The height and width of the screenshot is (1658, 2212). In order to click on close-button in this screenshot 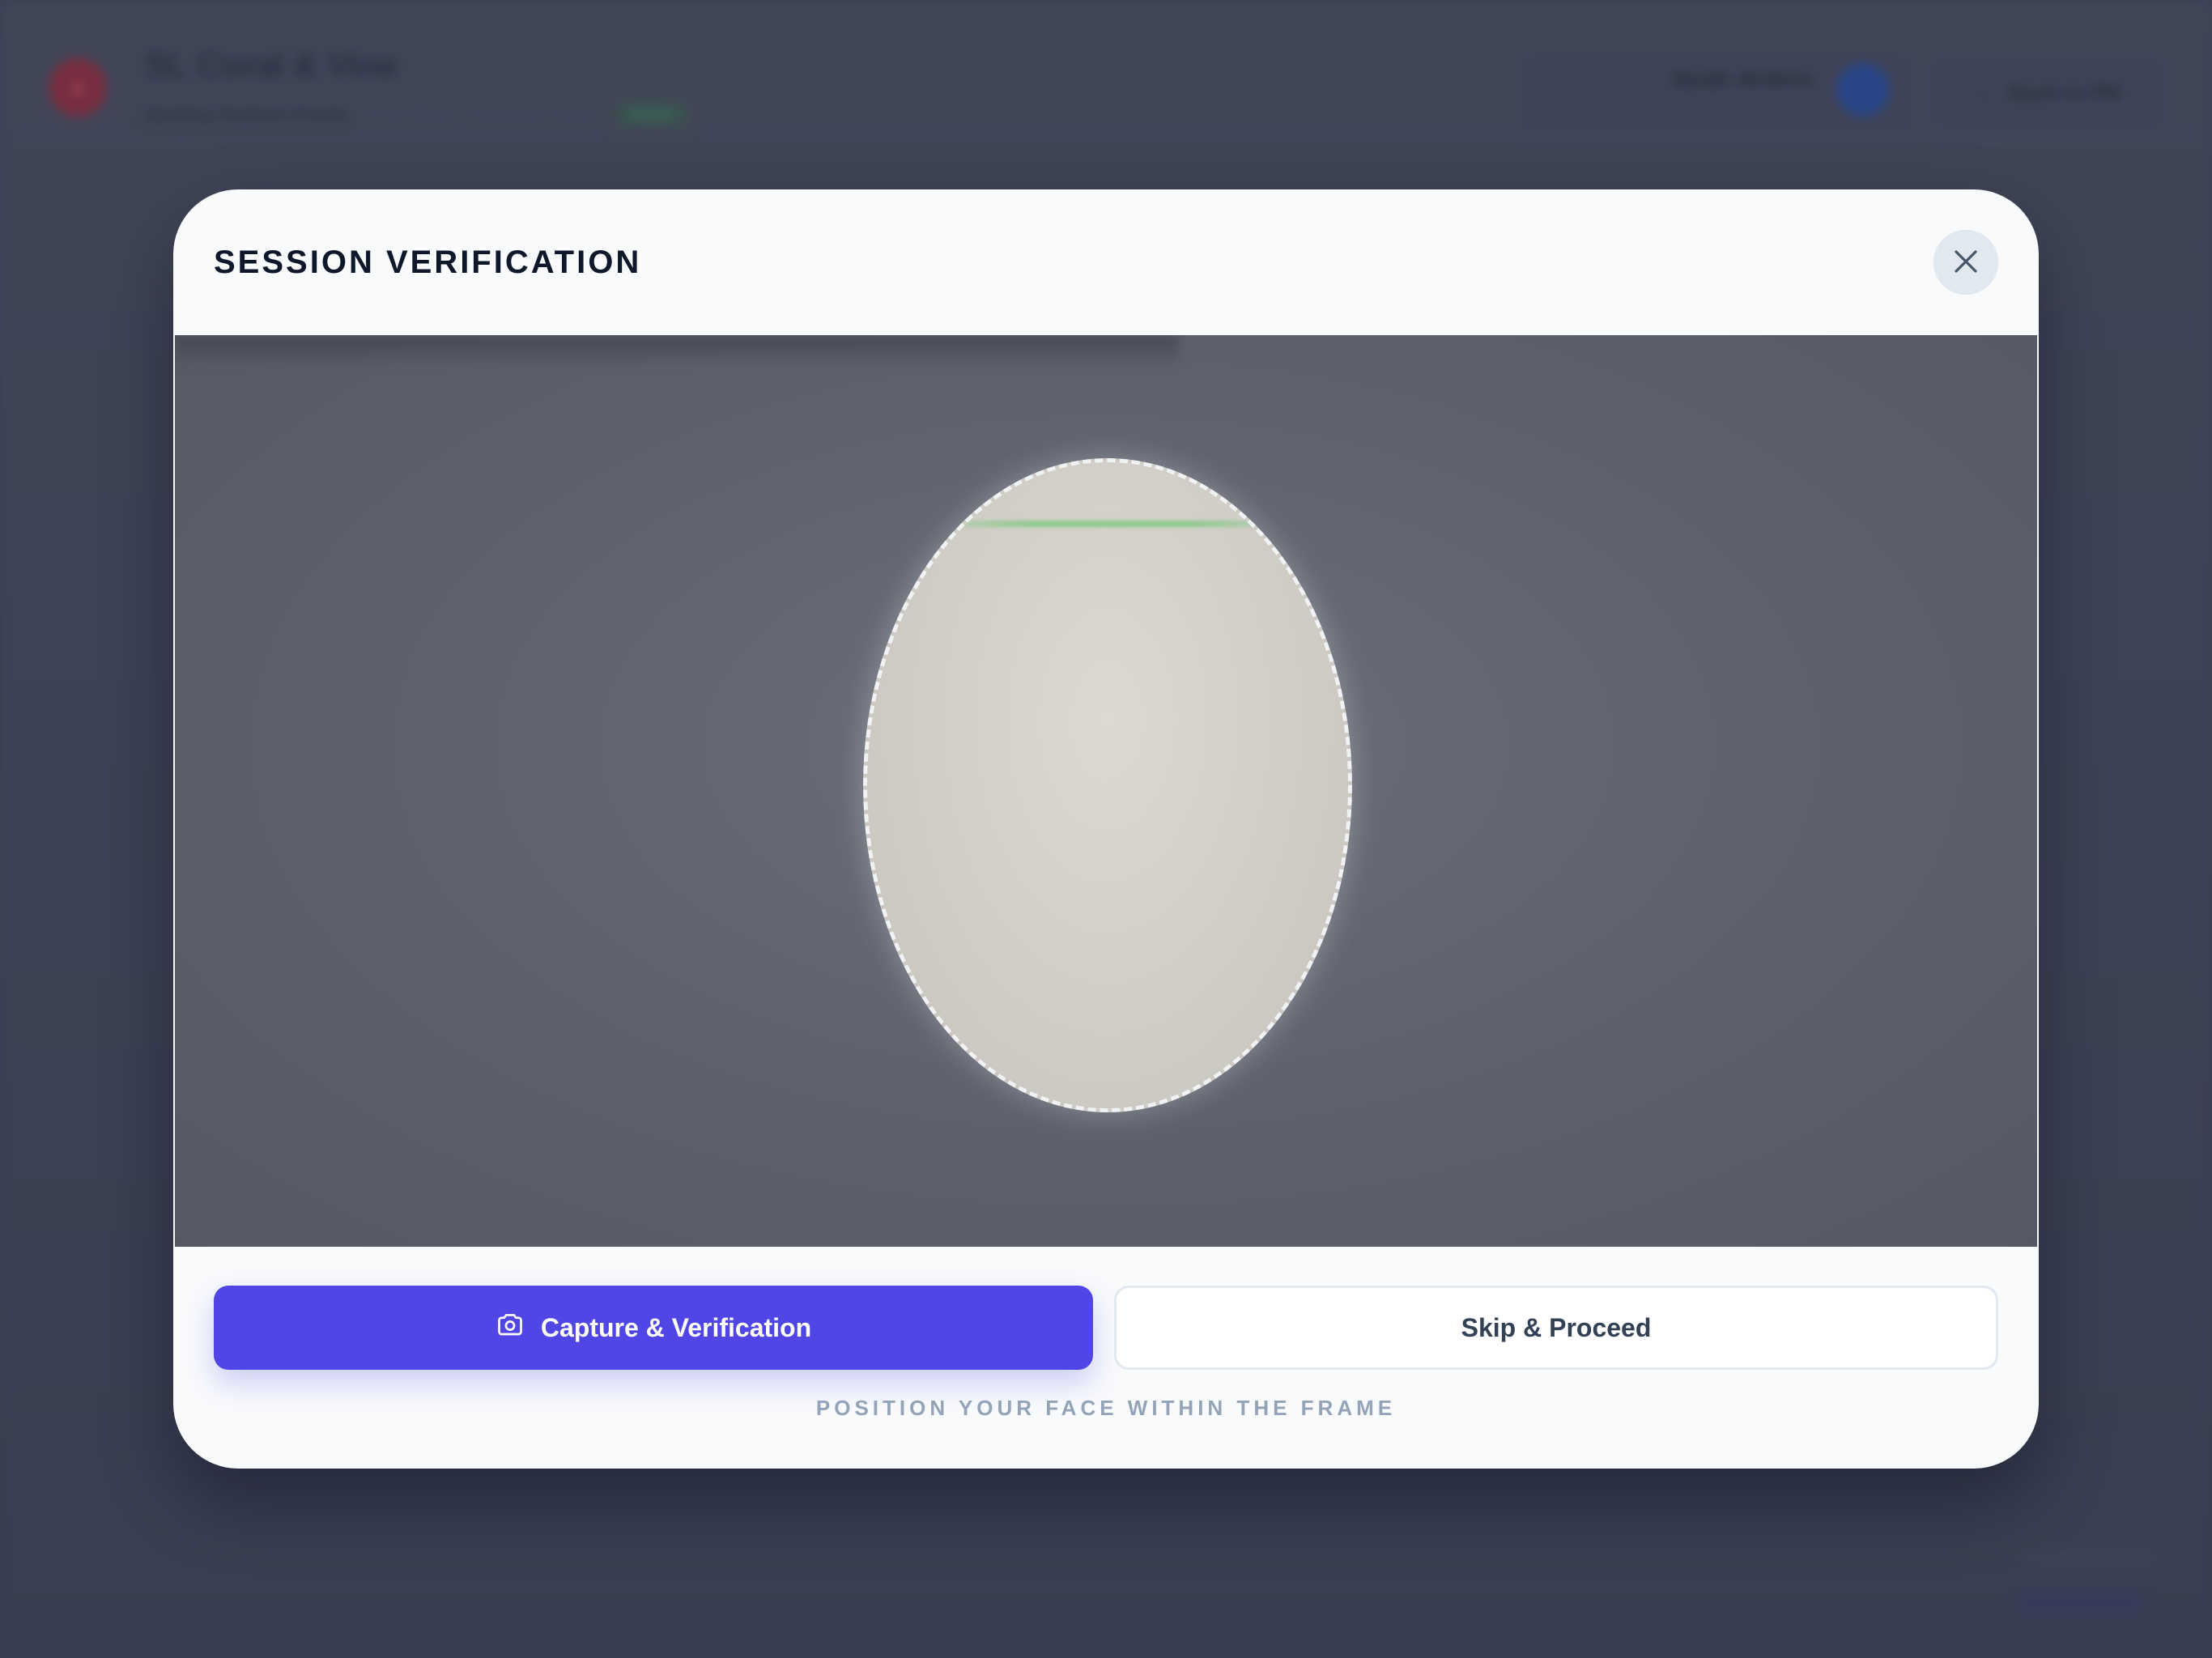, I will do `click(1965, 262)`.